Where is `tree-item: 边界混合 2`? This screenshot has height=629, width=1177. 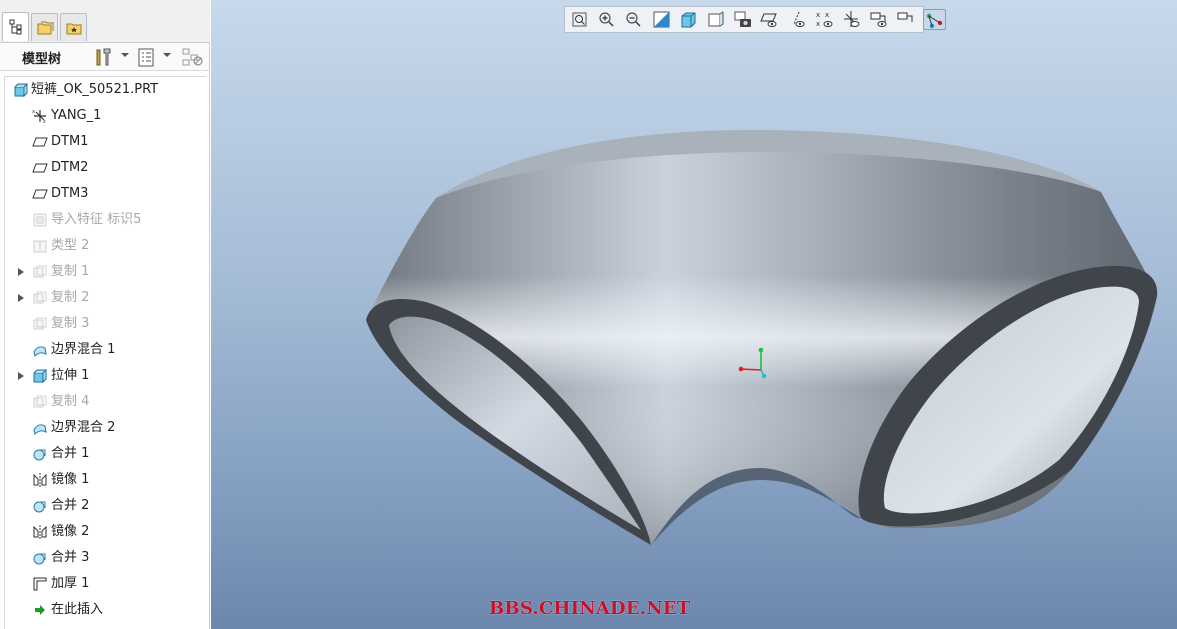 tree-item: 边界混合 2 is located at coordinates (105, 428).